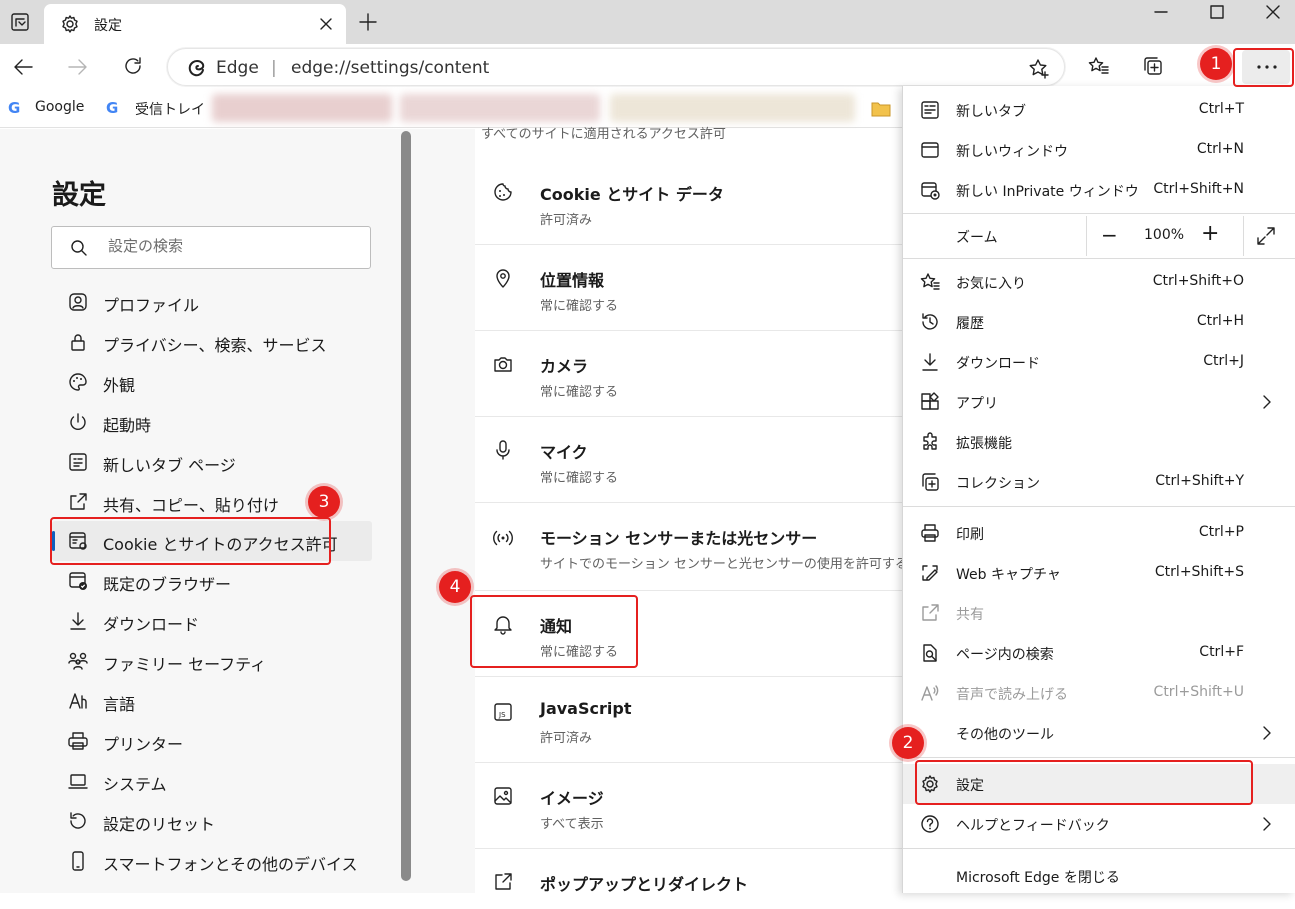 The width and height of the screenshot is (1295, 909). What do you see at coordinates (1263, 67) in the screenshot?
I see `callout-box-more-button` at bounding box center [1263, 67].